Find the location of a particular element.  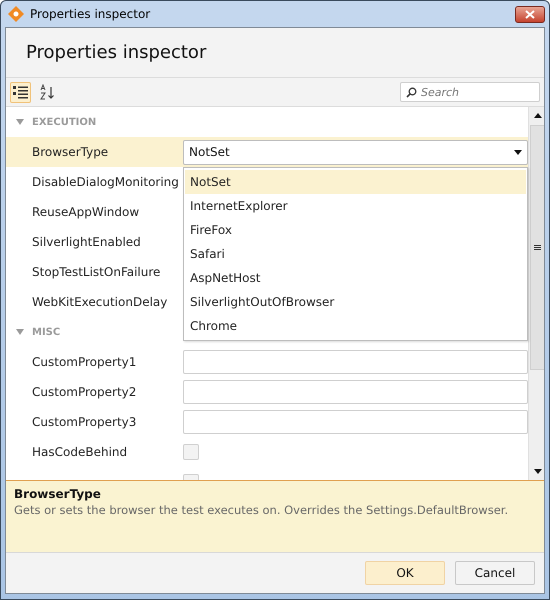

property-row: CustomProperty1 is located at coordinates (267, 362).